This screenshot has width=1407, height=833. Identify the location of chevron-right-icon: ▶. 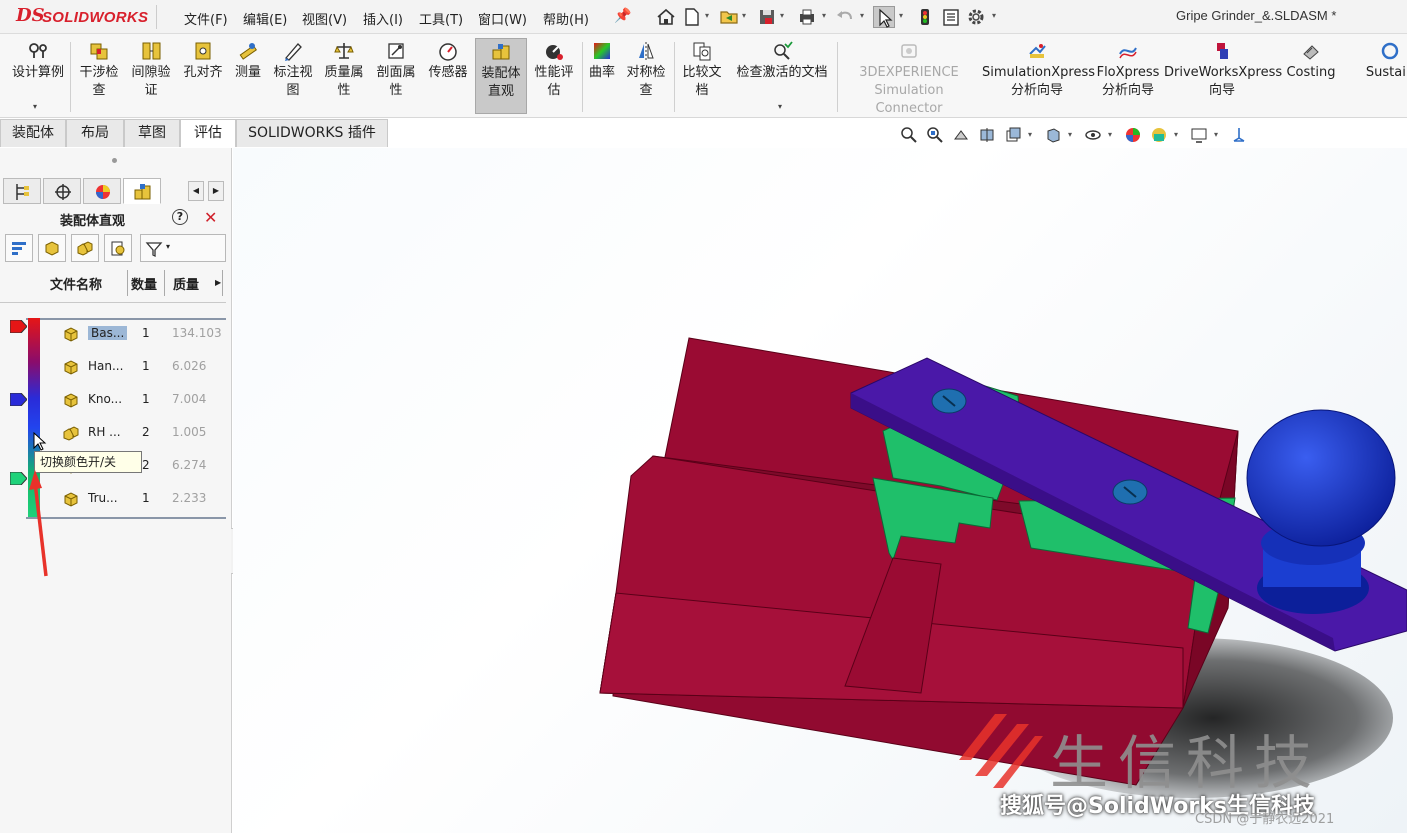
(218, 282).